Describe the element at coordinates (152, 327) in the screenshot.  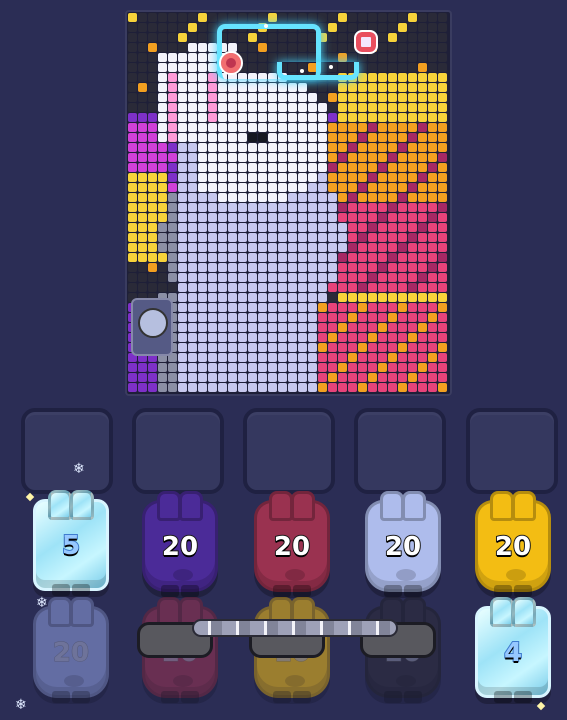
I see `cannon-pig-dock` at that location.